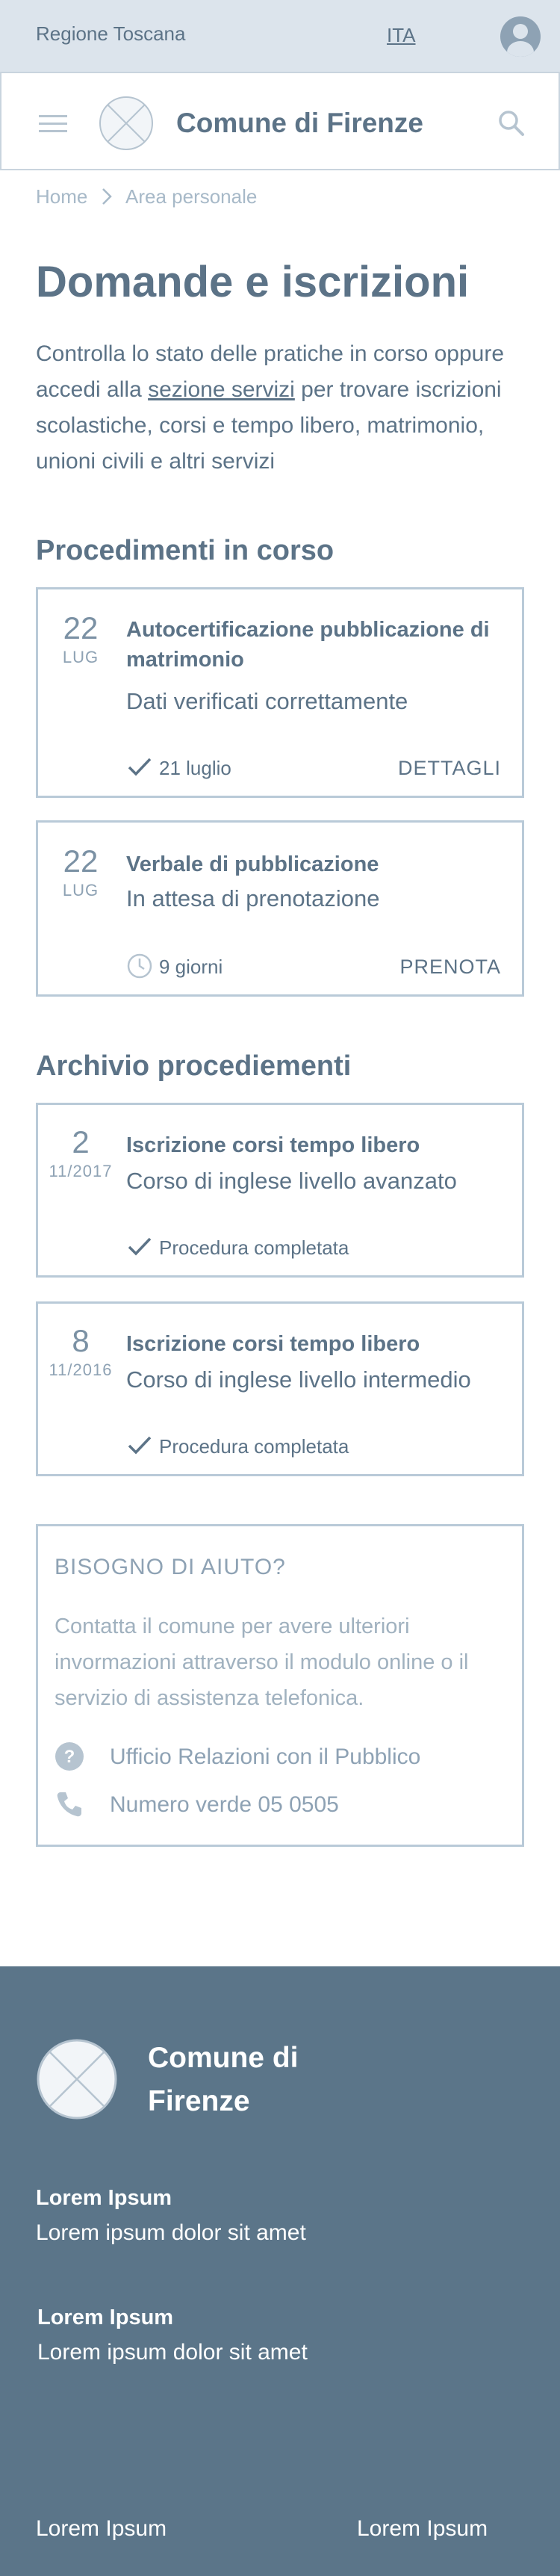 This screenshot has height=2576, width=560. I want to click on footer-link-right: Lorem Ipsum, so click(422, 2529).